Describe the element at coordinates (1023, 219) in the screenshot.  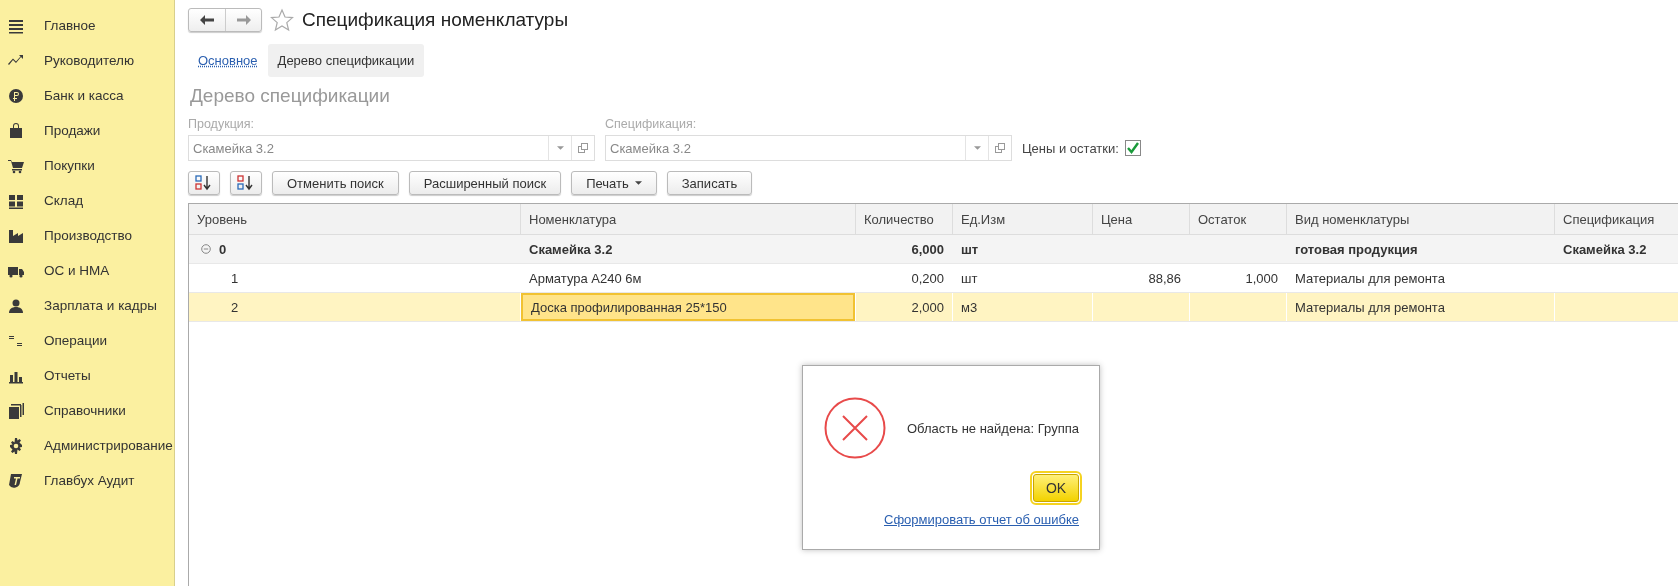
I see `column-header: Ед.Изм` at that location.